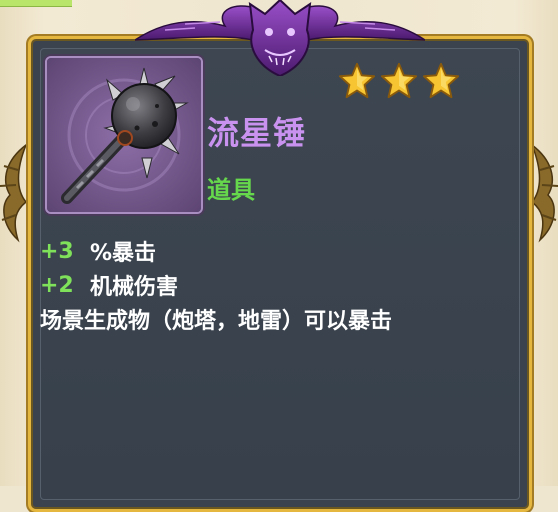 The image size is (558, 512). Describe the element at coordinates (257, 133) in the screenshot. I see `item-name: 流星锤` at that location.